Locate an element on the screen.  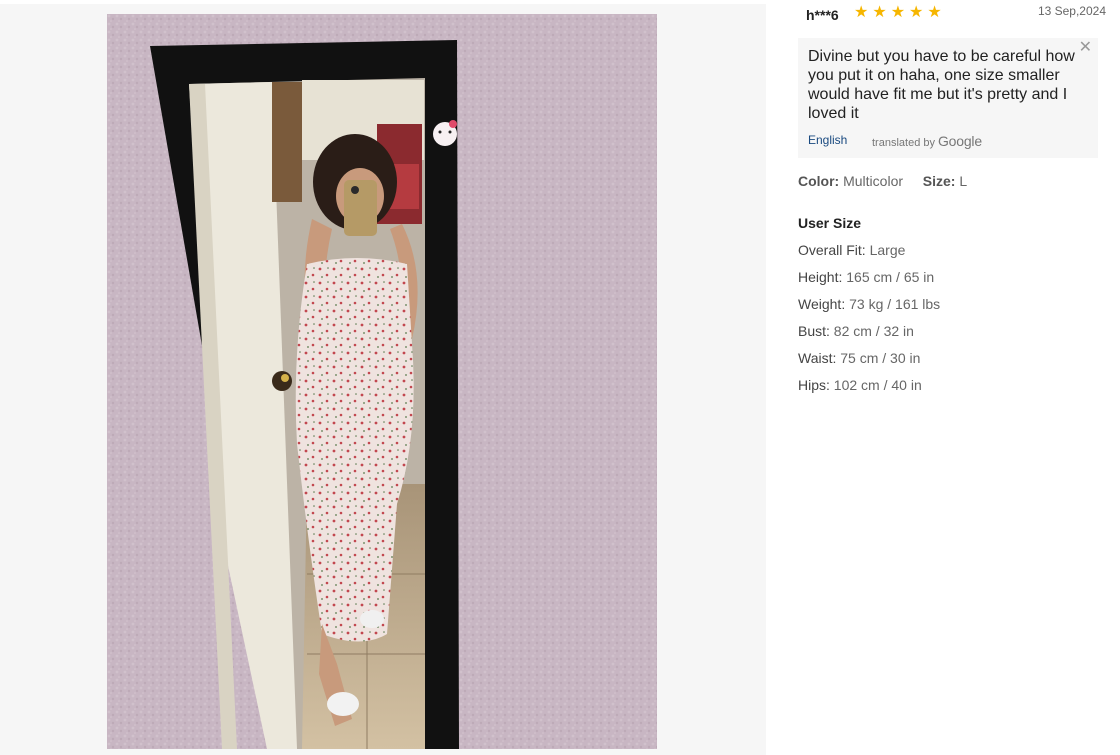
color-value: Multicolor is located at coordinates (873, 181).